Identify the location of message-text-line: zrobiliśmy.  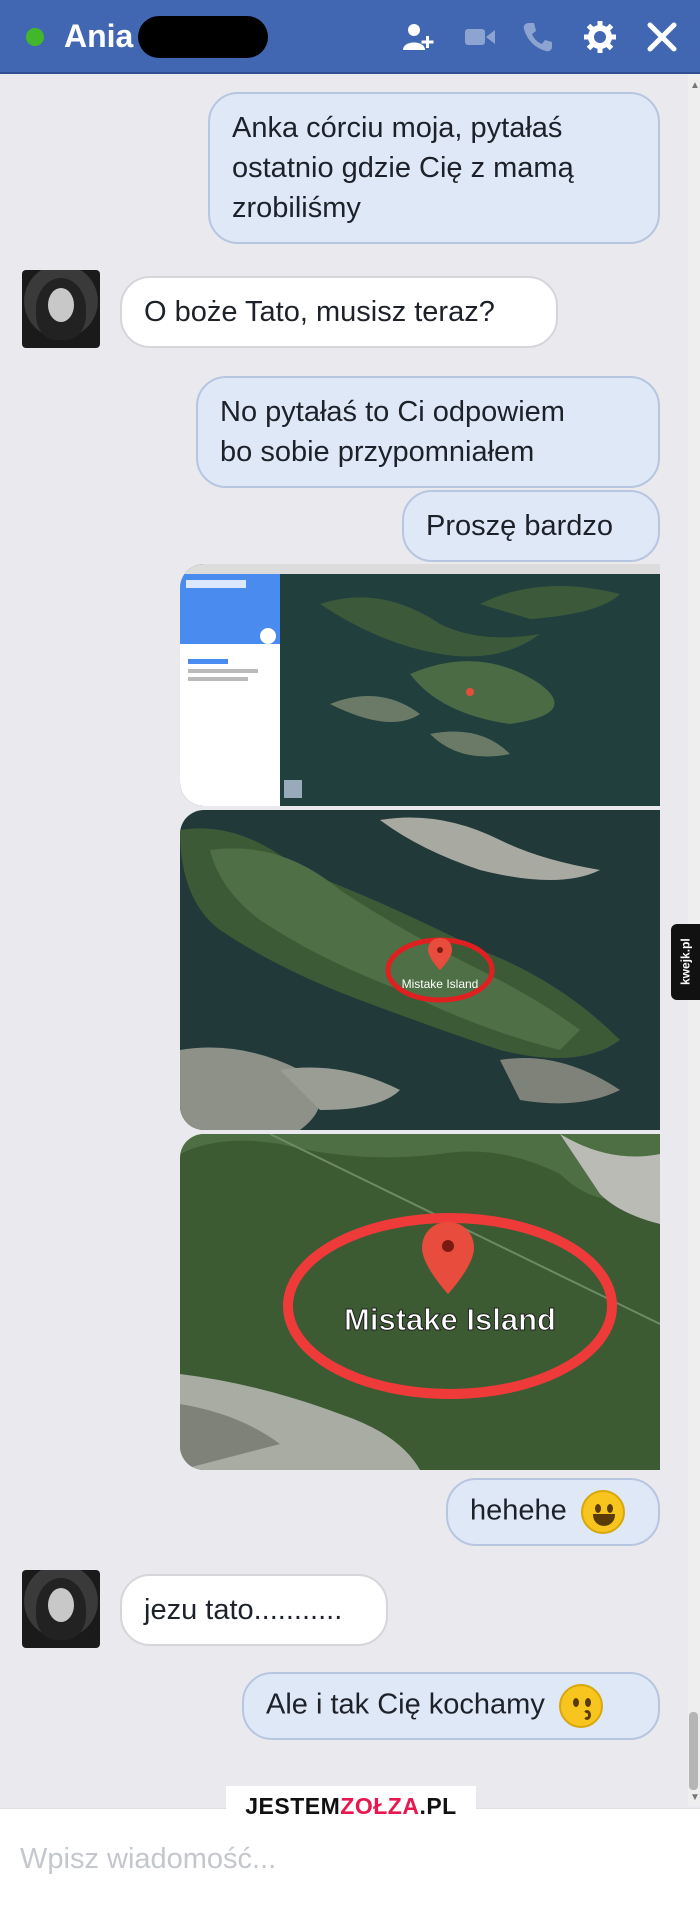
(296, 208).